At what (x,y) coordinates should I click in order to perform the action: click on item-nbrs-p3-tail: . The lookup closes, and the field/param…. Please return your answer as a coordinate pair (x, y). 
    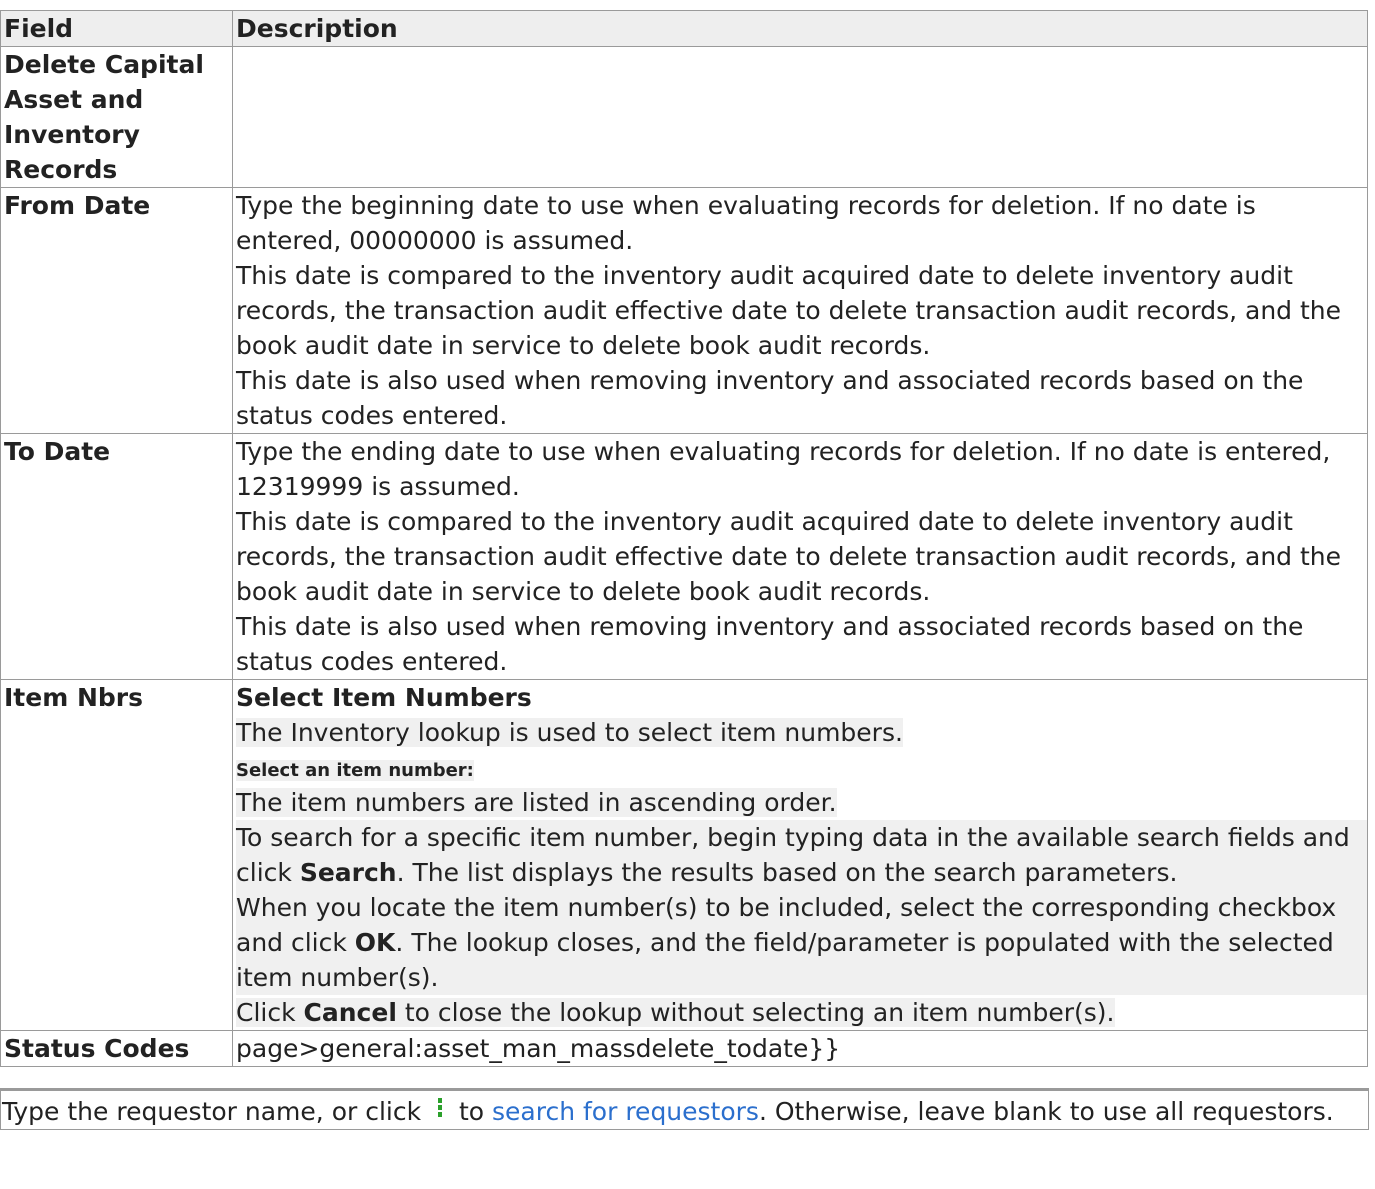
    Looking at the image, I should click on (785, 960).